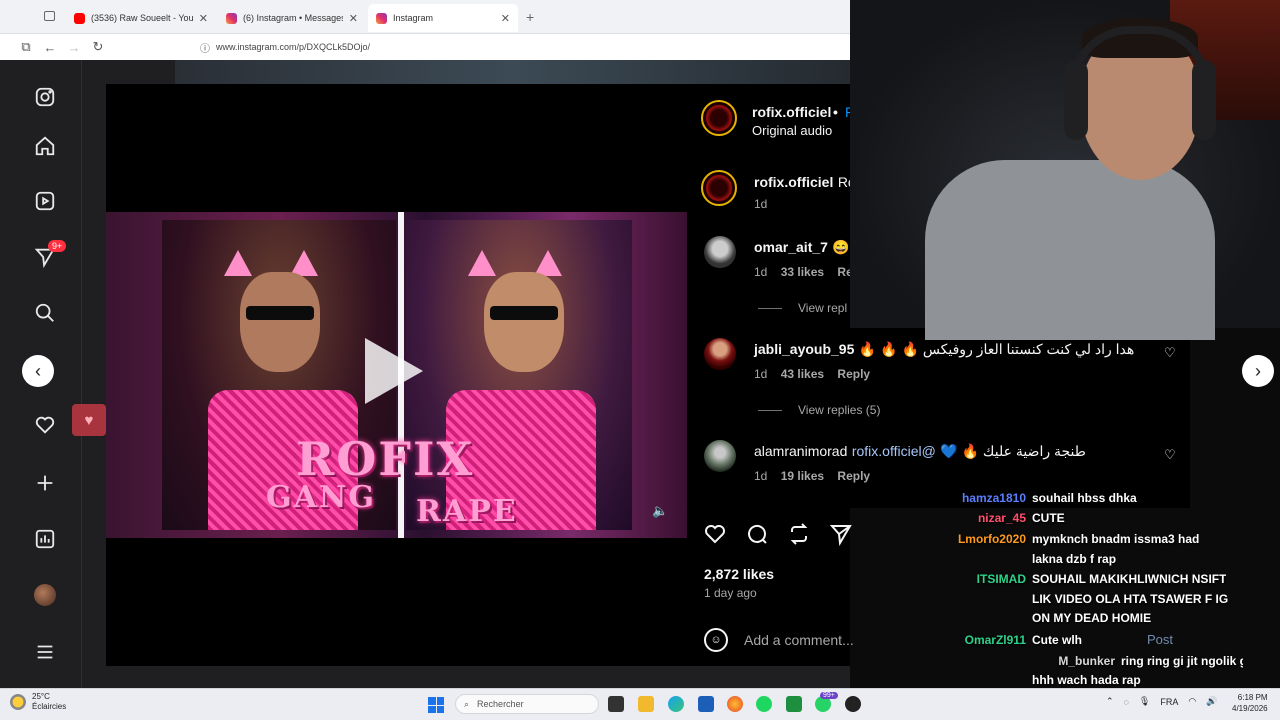 This screenshot has width=1280, height=720. I want to click on file-explorer-icon, so click(646, 704).